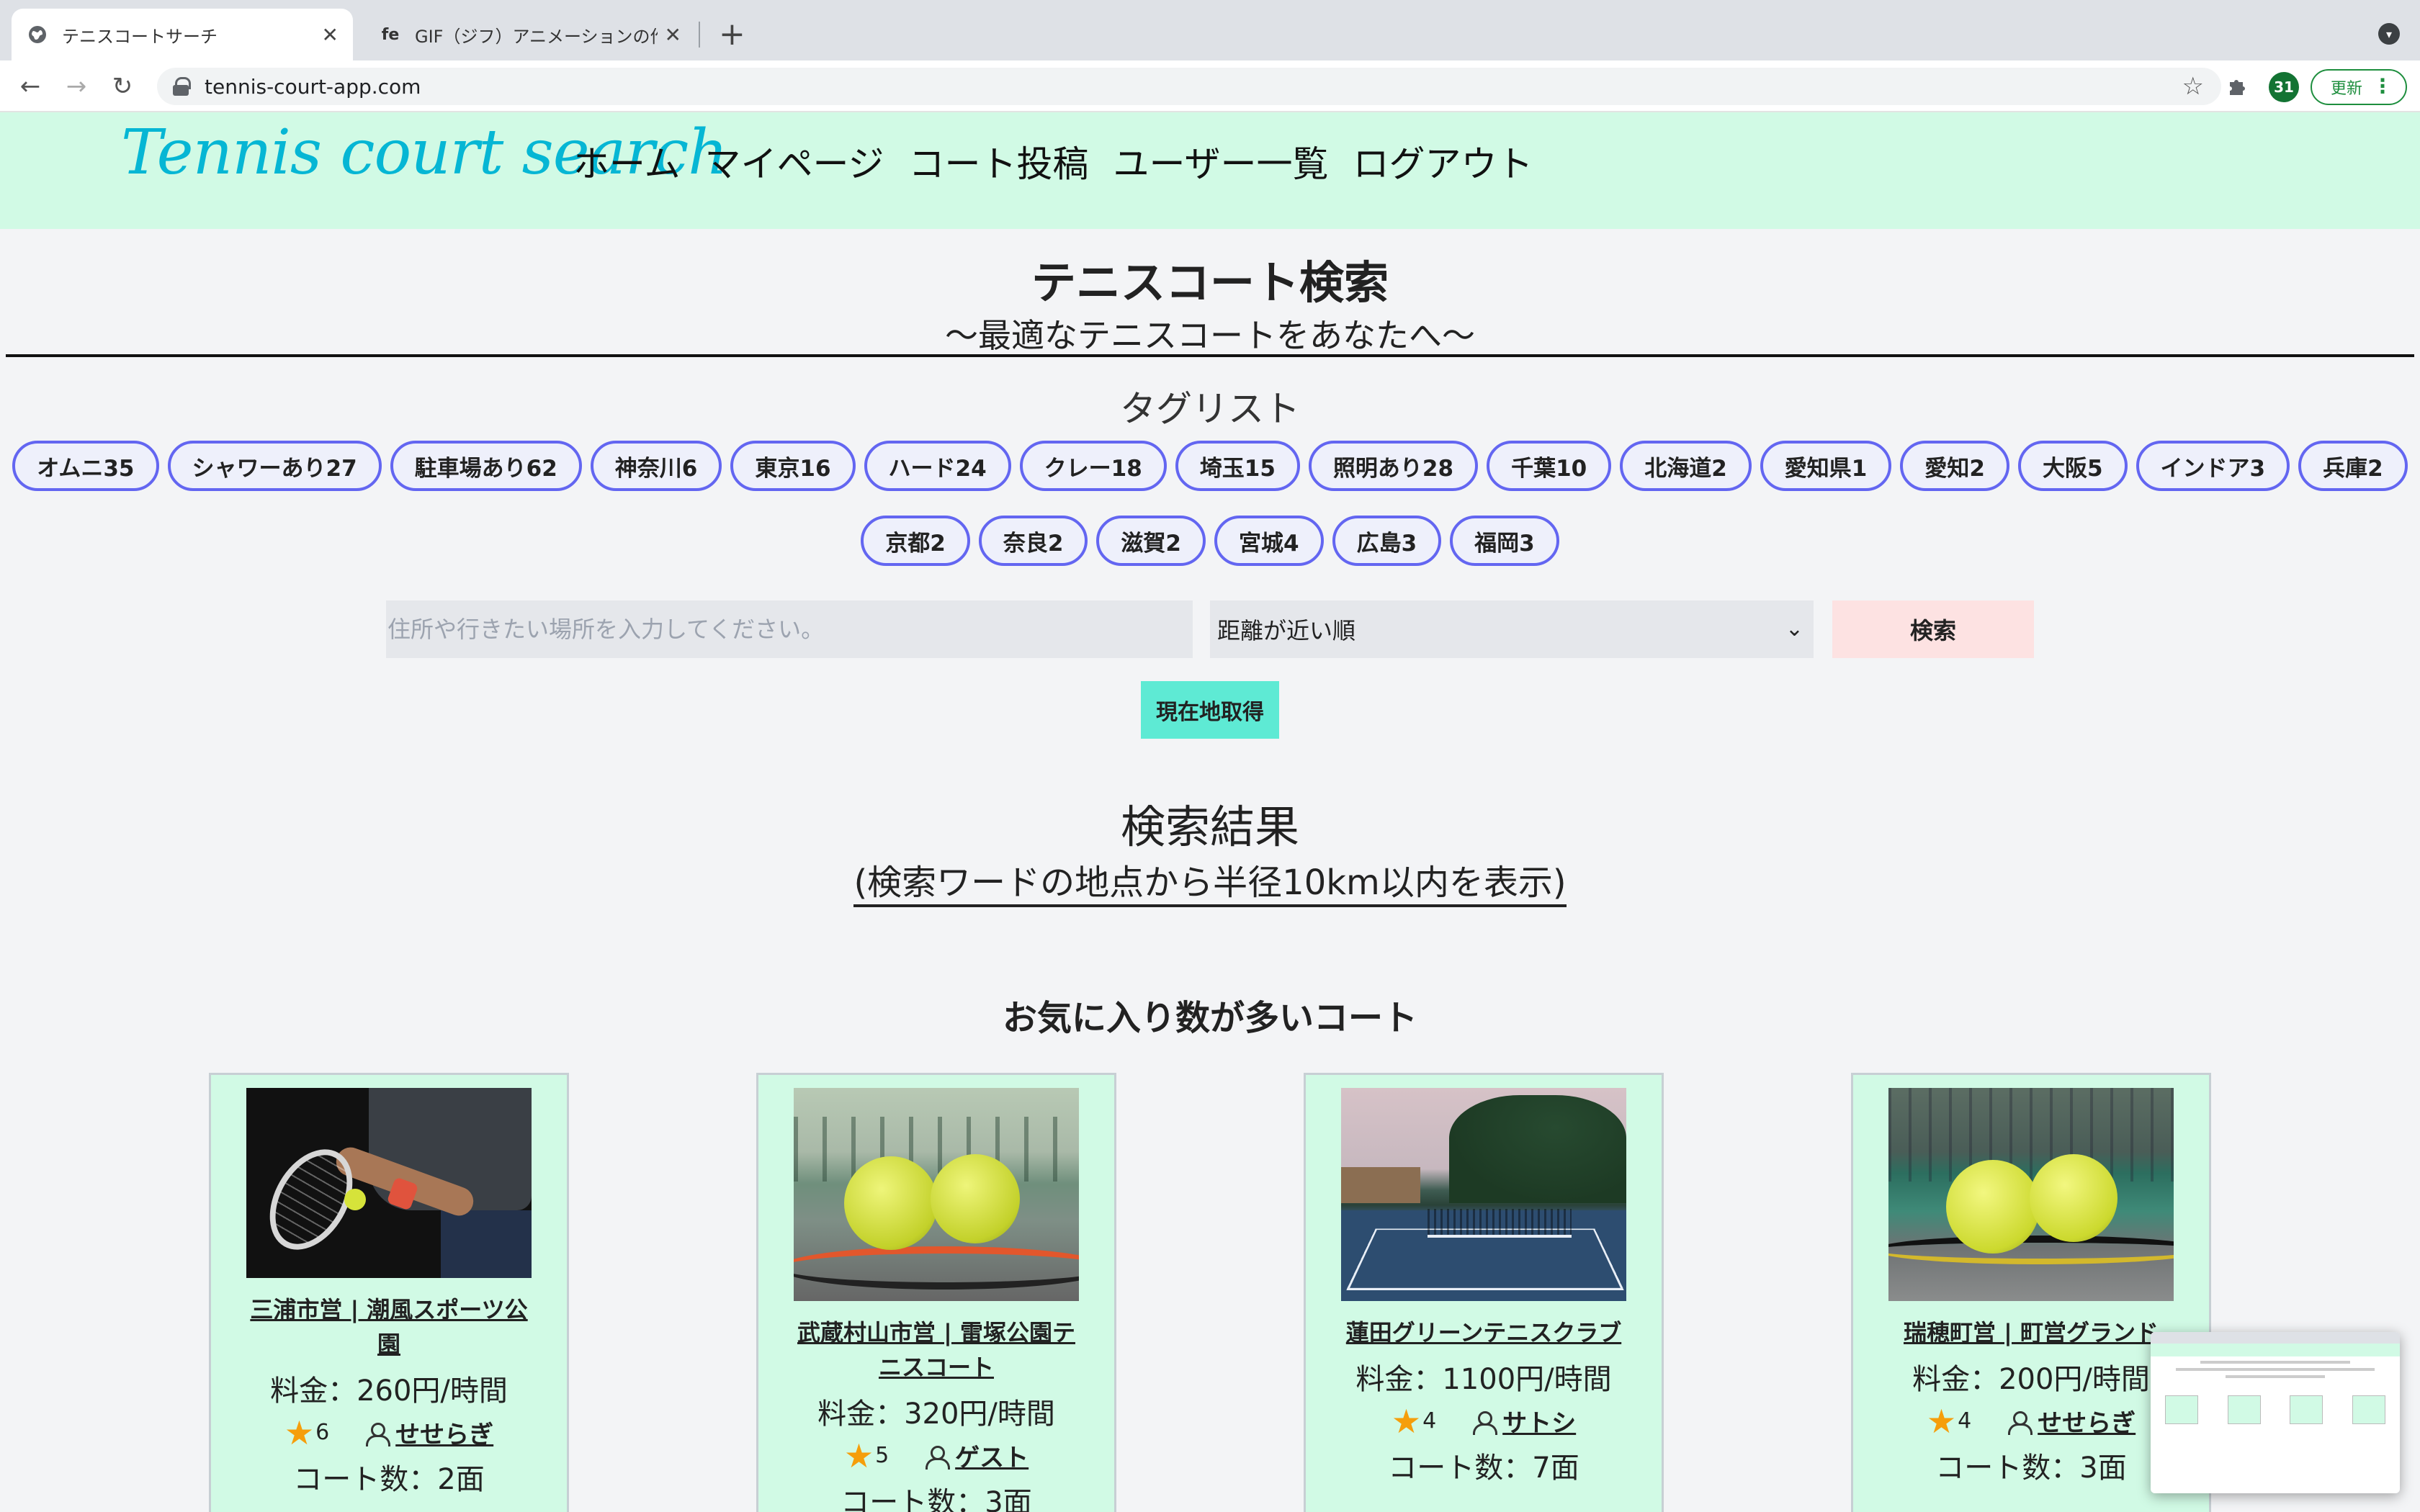  What do you see at coordinates (1387, 541) in the screenshot?
I see `tag-pill: 広島3` at bounding box center [1387, 541].